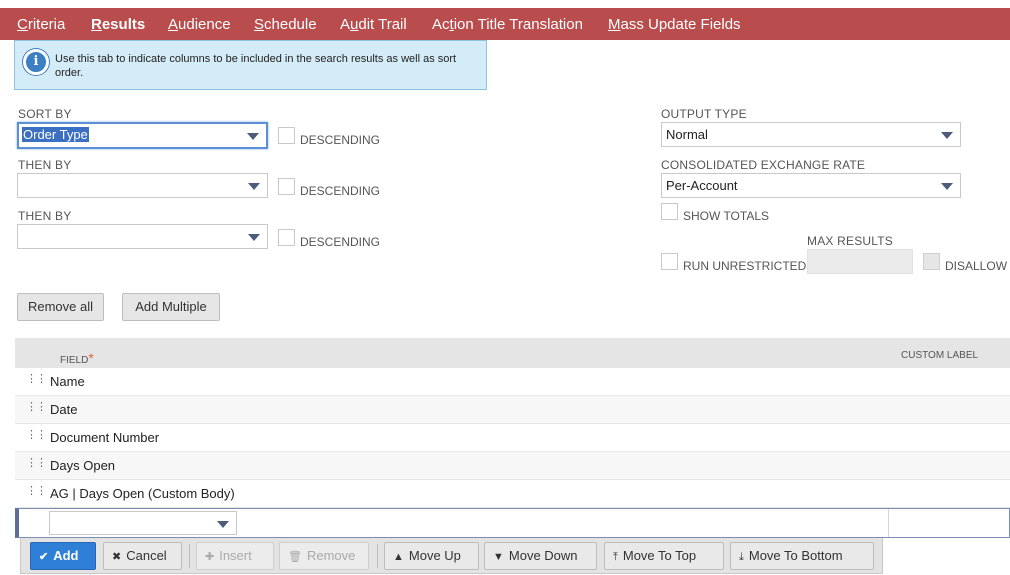 Image resolution: width=1010 pixels, height=575 pixels. Describe the element at coordinates (512, 410) in the screenshot. I see `table-row: ⋮⋮ Date` at that location.